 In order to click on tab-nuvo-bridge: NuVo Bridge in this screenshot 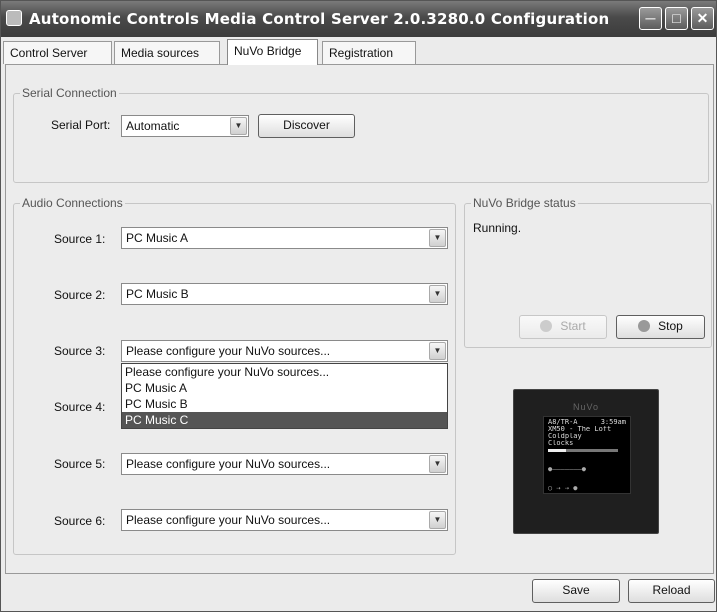, I will do `click(272, 52)`.